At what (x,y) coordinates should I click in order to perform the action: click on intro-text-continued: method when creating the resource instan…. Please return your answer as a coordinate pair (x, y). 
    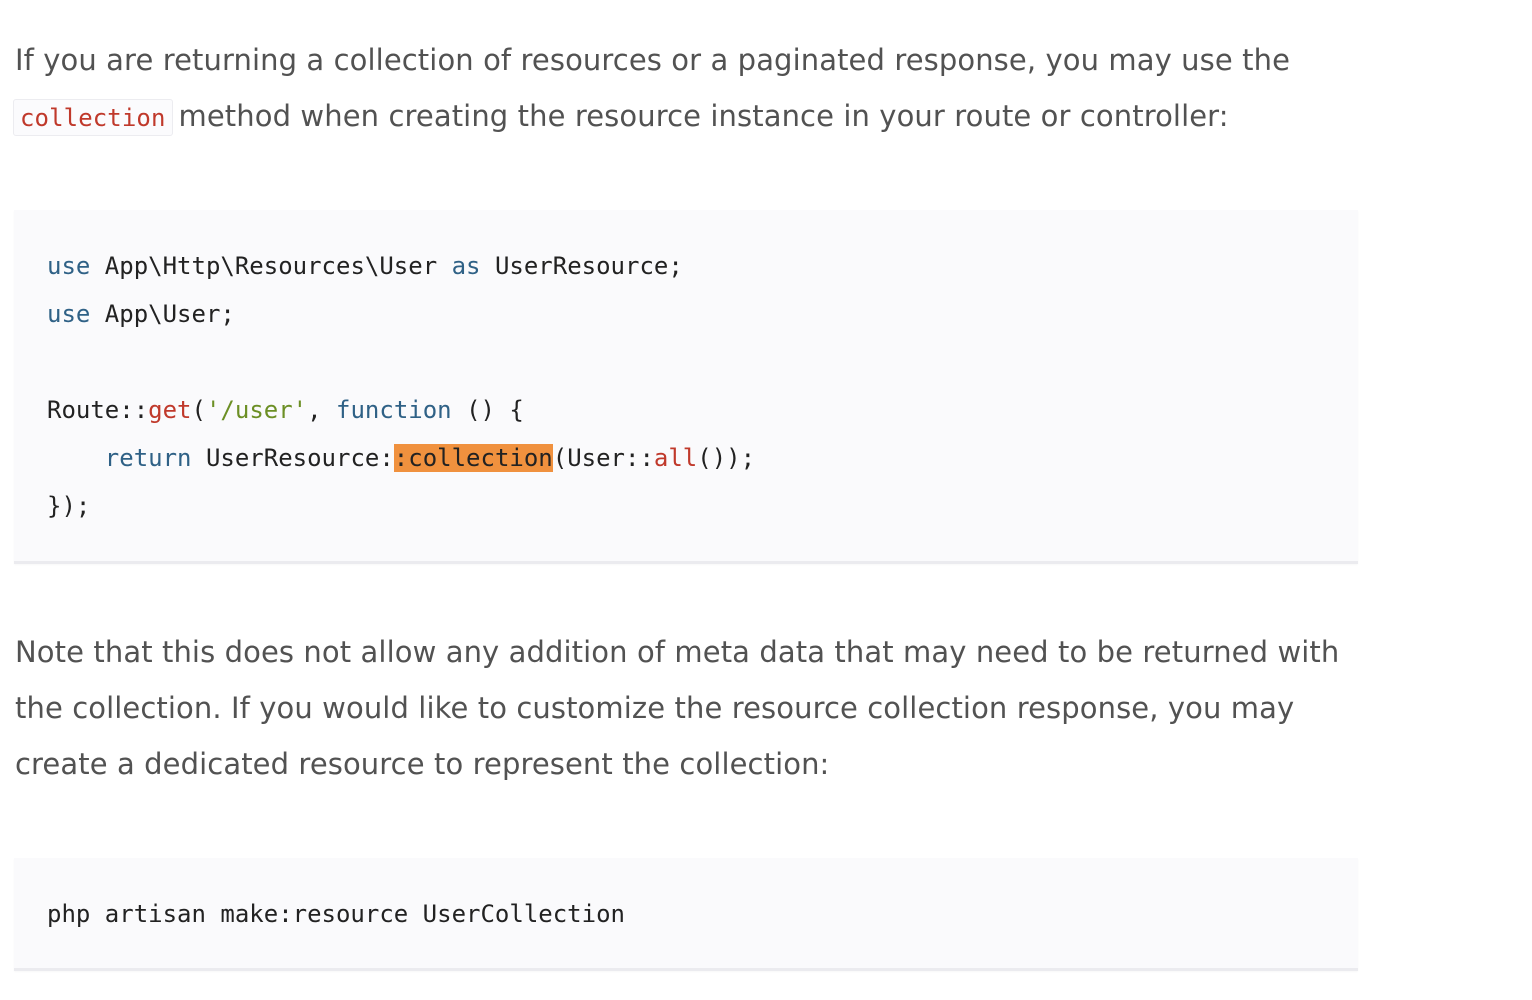
    Looking at the image, I should click on (703, 116).